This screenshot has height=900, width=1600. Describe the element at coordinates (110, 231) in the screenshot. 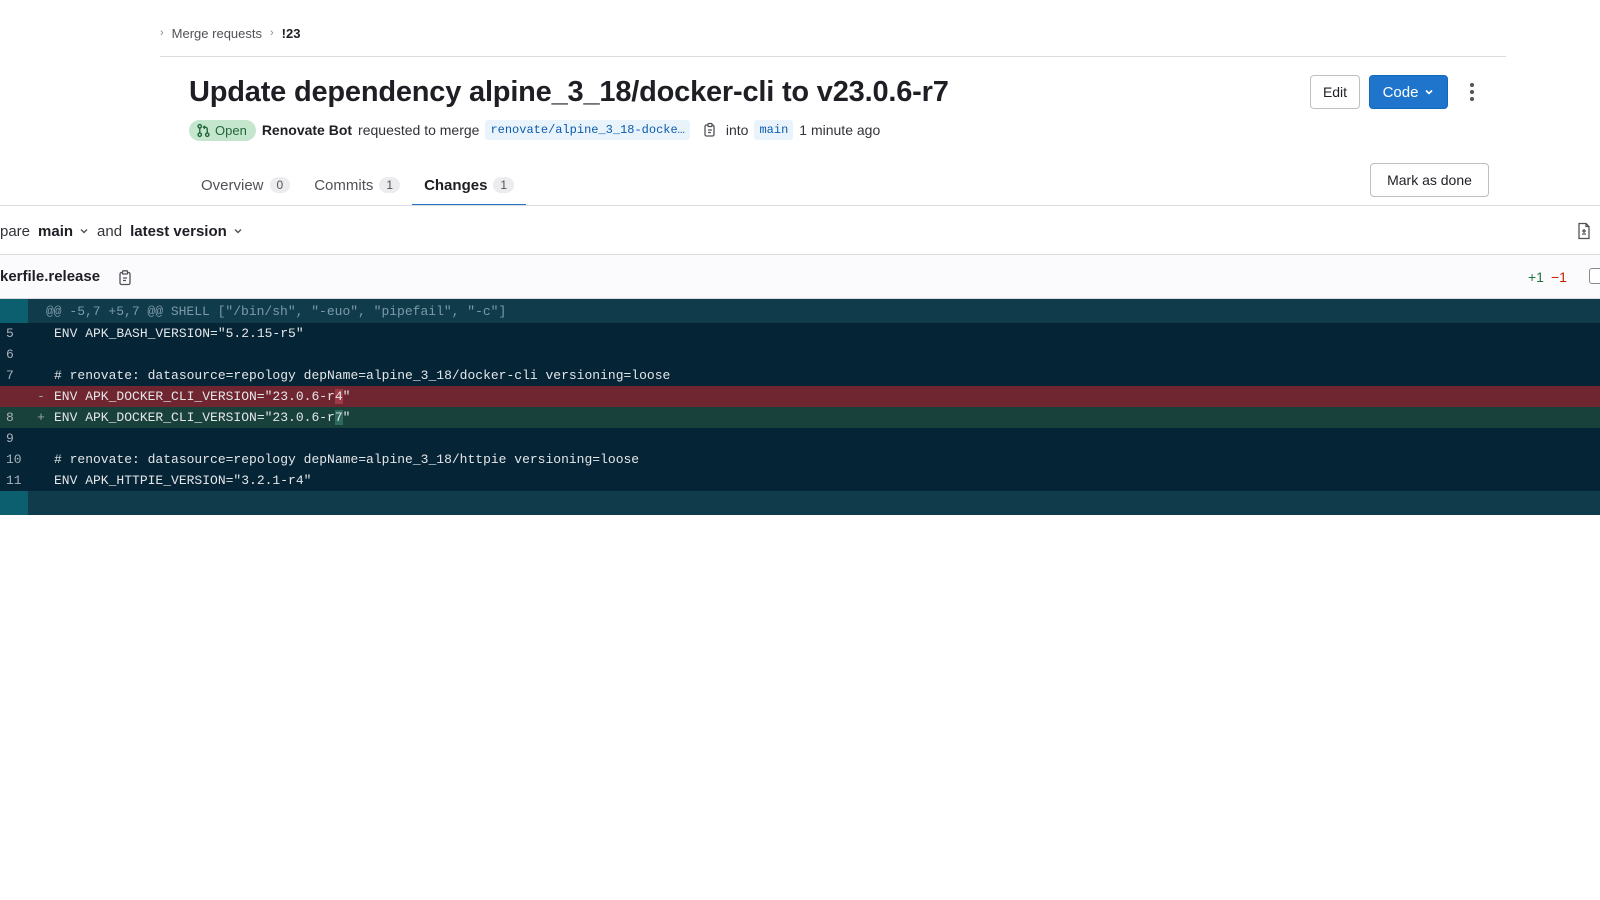

I see `compare-and-text: and` at that location.